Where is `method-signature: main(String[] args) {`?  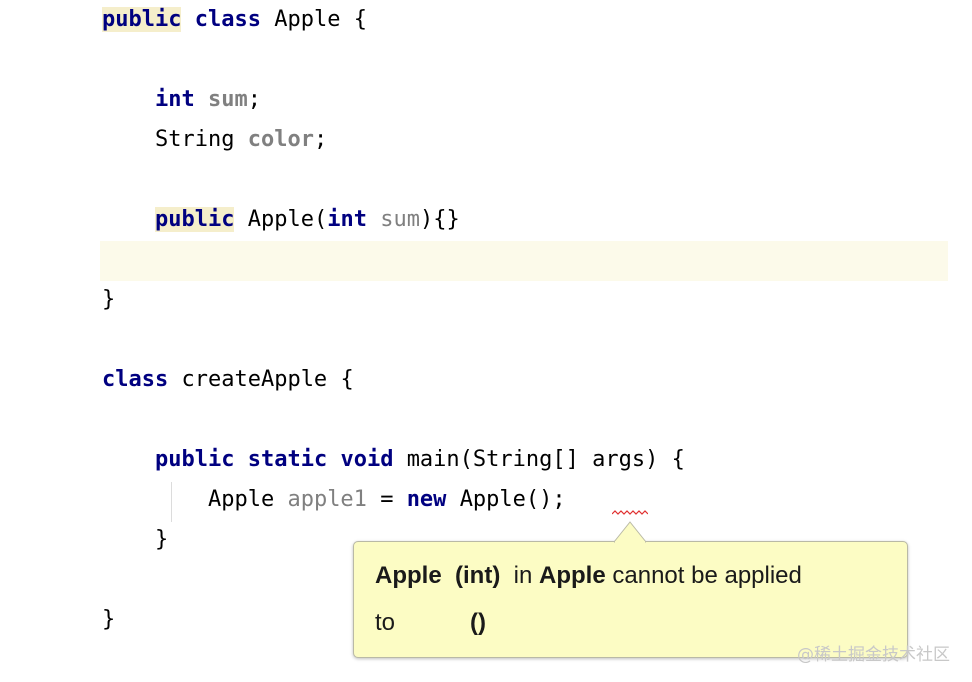
method-signature: main(String[] args) { is located at coordinates (545, 459).